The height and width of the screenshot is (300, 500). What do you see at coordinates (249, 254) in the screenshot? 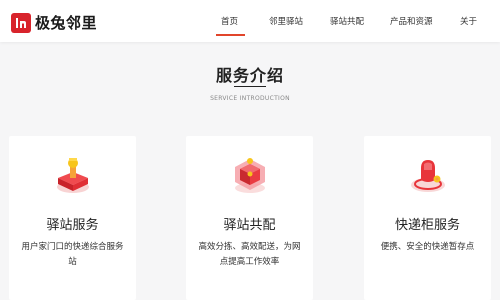
I see `card-description: 高效分拣、高效配送，为网点提高工作效率` at bounding box center [249, 254].